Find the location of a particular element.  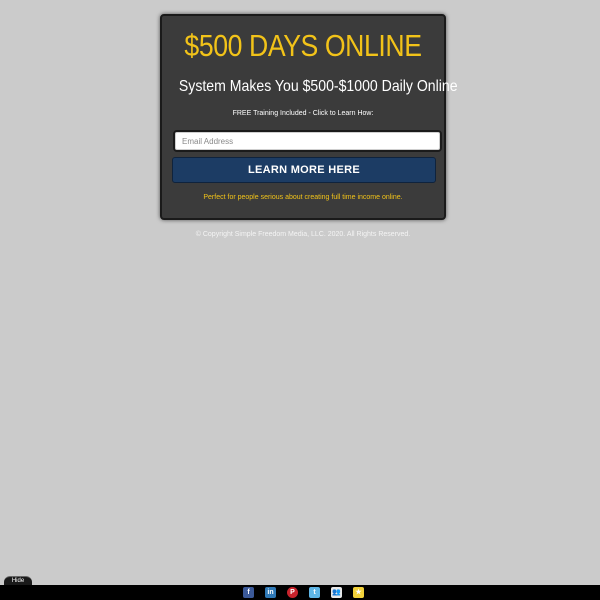

myspace-icon: 👥 is located at coordinates (336, 592).